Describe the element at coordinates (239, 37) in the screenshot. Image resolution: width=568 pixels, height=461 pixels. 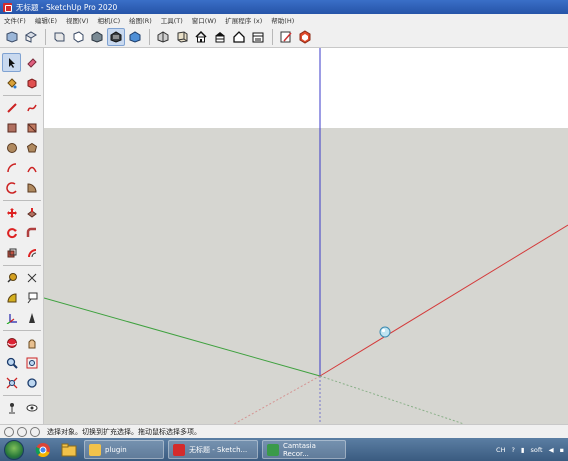
I see `house-outline-style-icon` at that location.